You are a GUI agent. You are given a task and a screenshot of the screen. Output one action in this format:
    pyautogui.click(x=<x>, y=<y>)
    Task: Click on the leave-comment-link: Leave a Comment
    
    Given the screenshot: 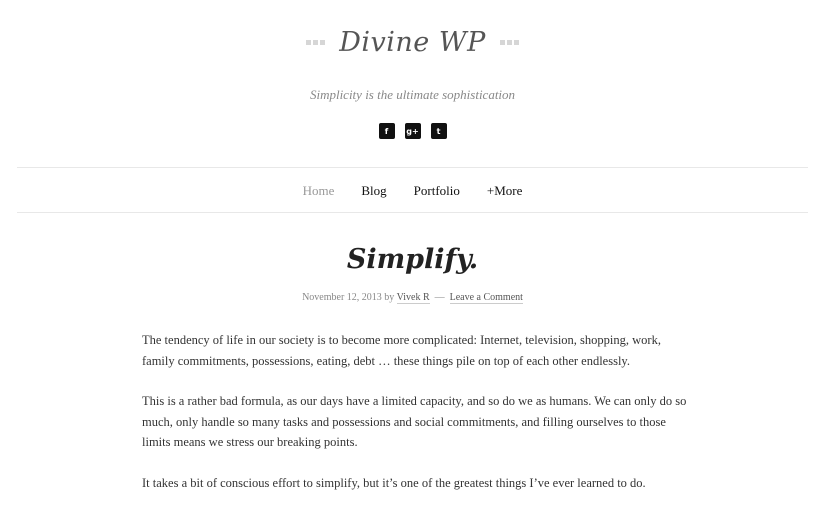 What is the action you would take?
    pyautogui.click(x=486, y=298)
    